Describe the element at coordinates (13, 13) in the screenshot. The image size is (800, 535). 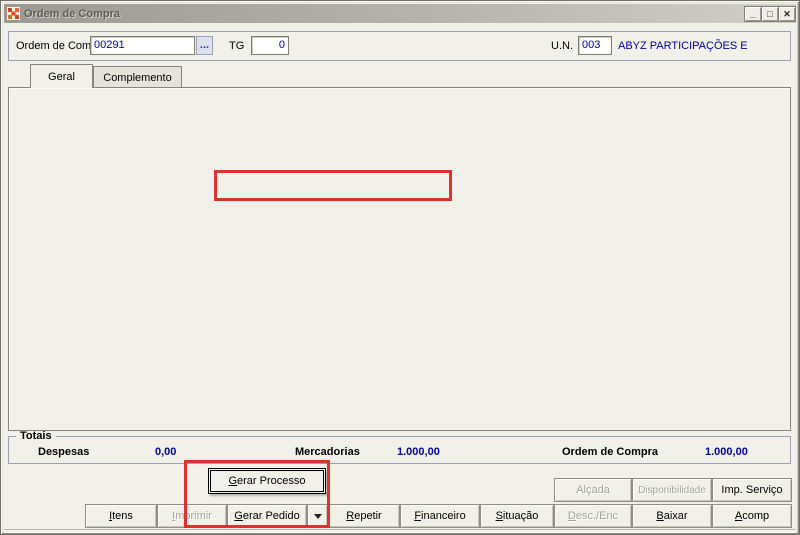
I see `app-icon` at that location.